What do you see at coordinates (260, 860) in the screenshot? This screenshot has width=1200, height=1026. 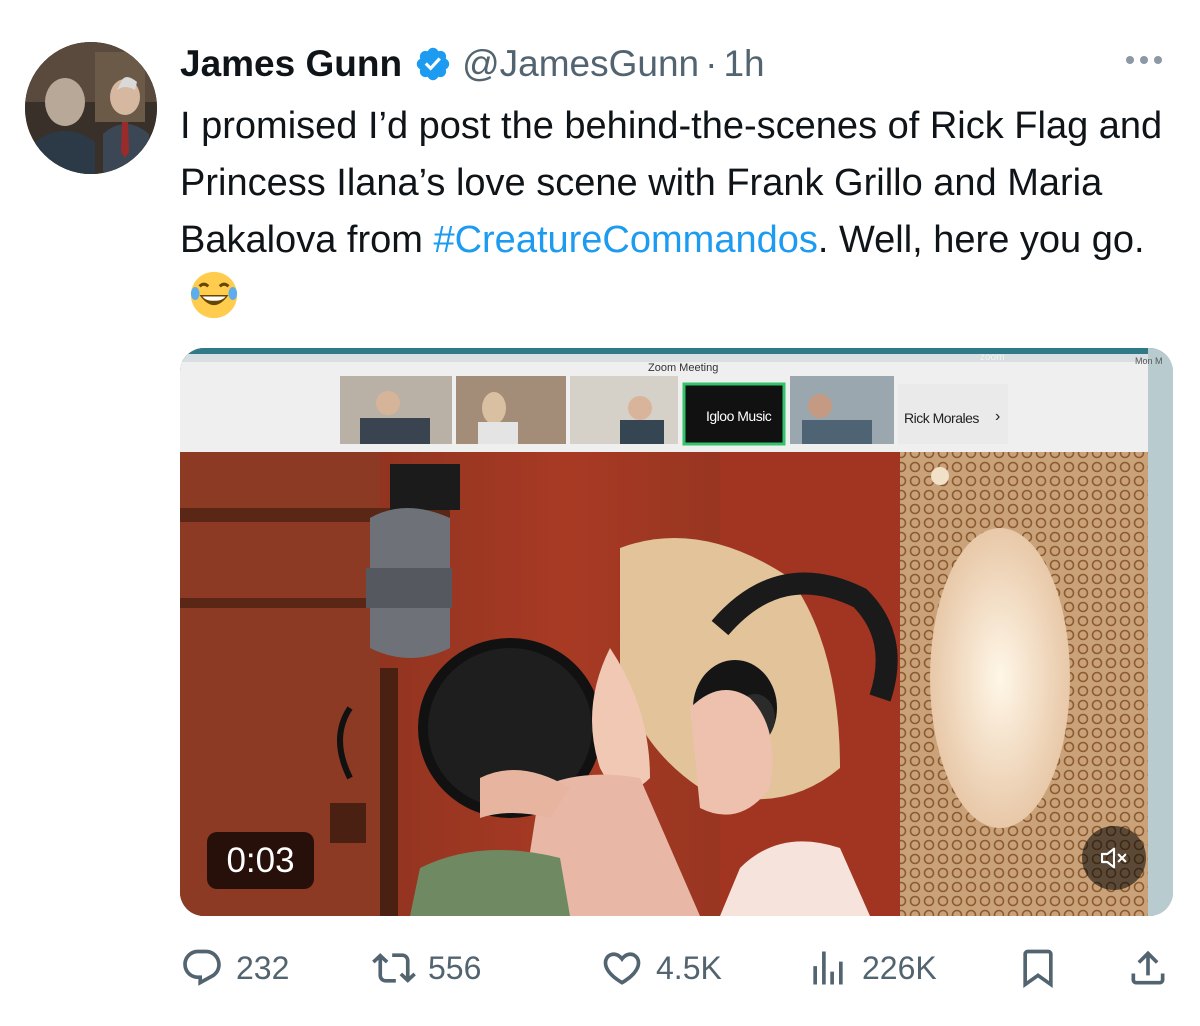 I see `video-duration-badge: 0:03` at bounding box center [260, 860].